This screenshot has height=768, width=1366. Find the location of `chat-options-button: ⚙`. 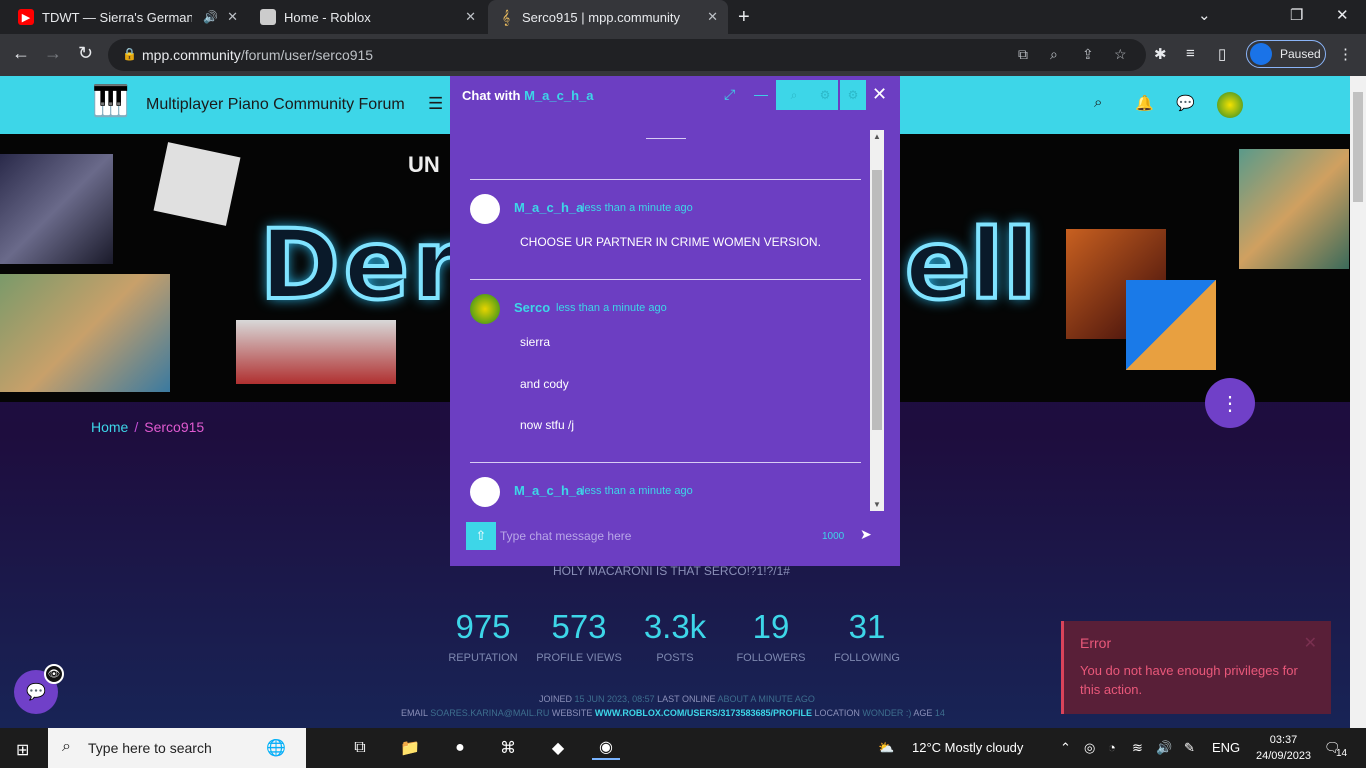

chat-options-button: ⚙ is located at coordinates (825, 95).